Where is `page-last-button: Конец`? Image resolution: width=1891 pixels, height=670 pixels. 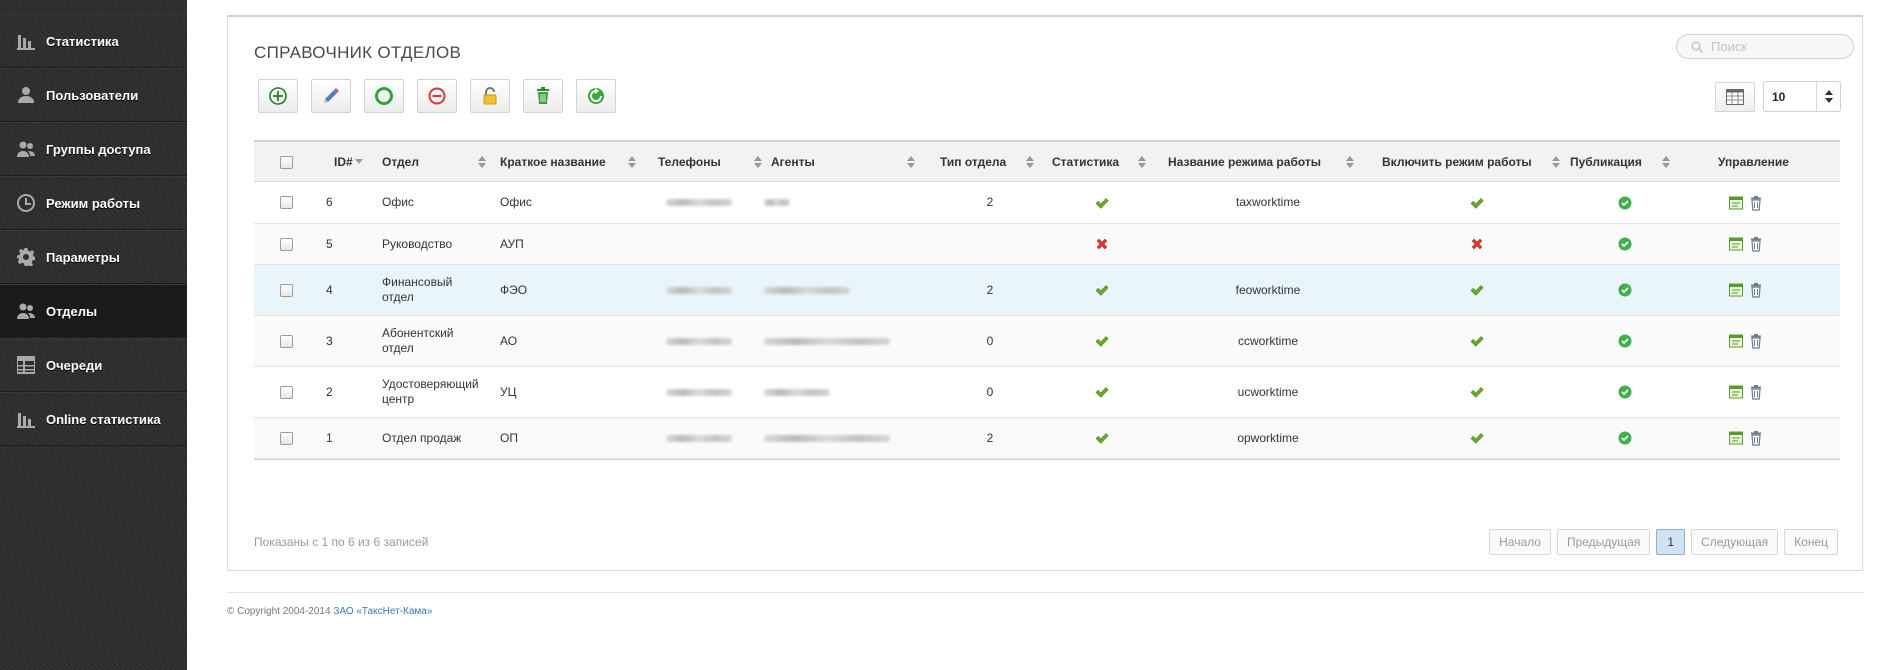
page-last-button: Конец is located at coordinates (1811, 542).